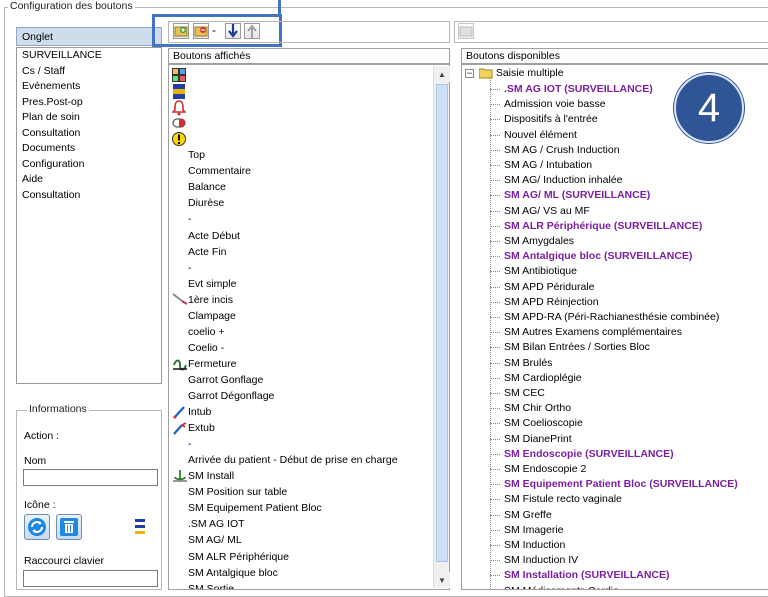 The height and width of the screenshot is (597, 768). What do you see at coordinates (469, 73) in the screenshot?
I see `collapse-toggle-icon: −` at bounding box center [469, 73].